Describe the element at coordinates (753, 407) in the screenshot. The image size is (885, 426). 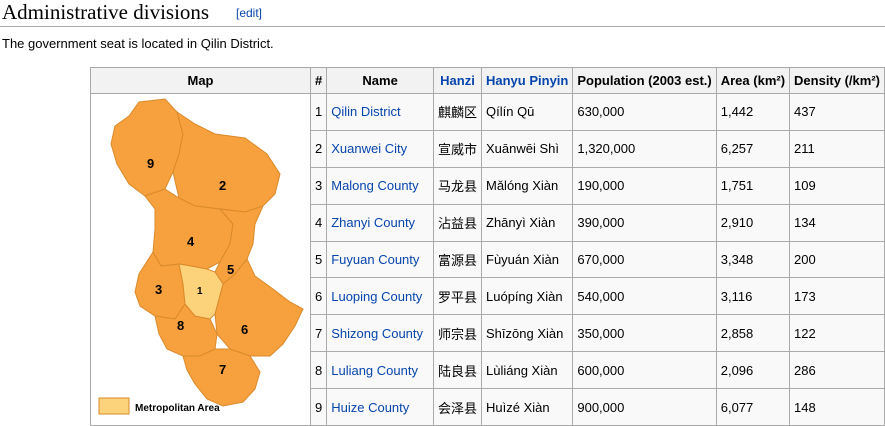
I see `row-area-cell: 6,077` at that location.